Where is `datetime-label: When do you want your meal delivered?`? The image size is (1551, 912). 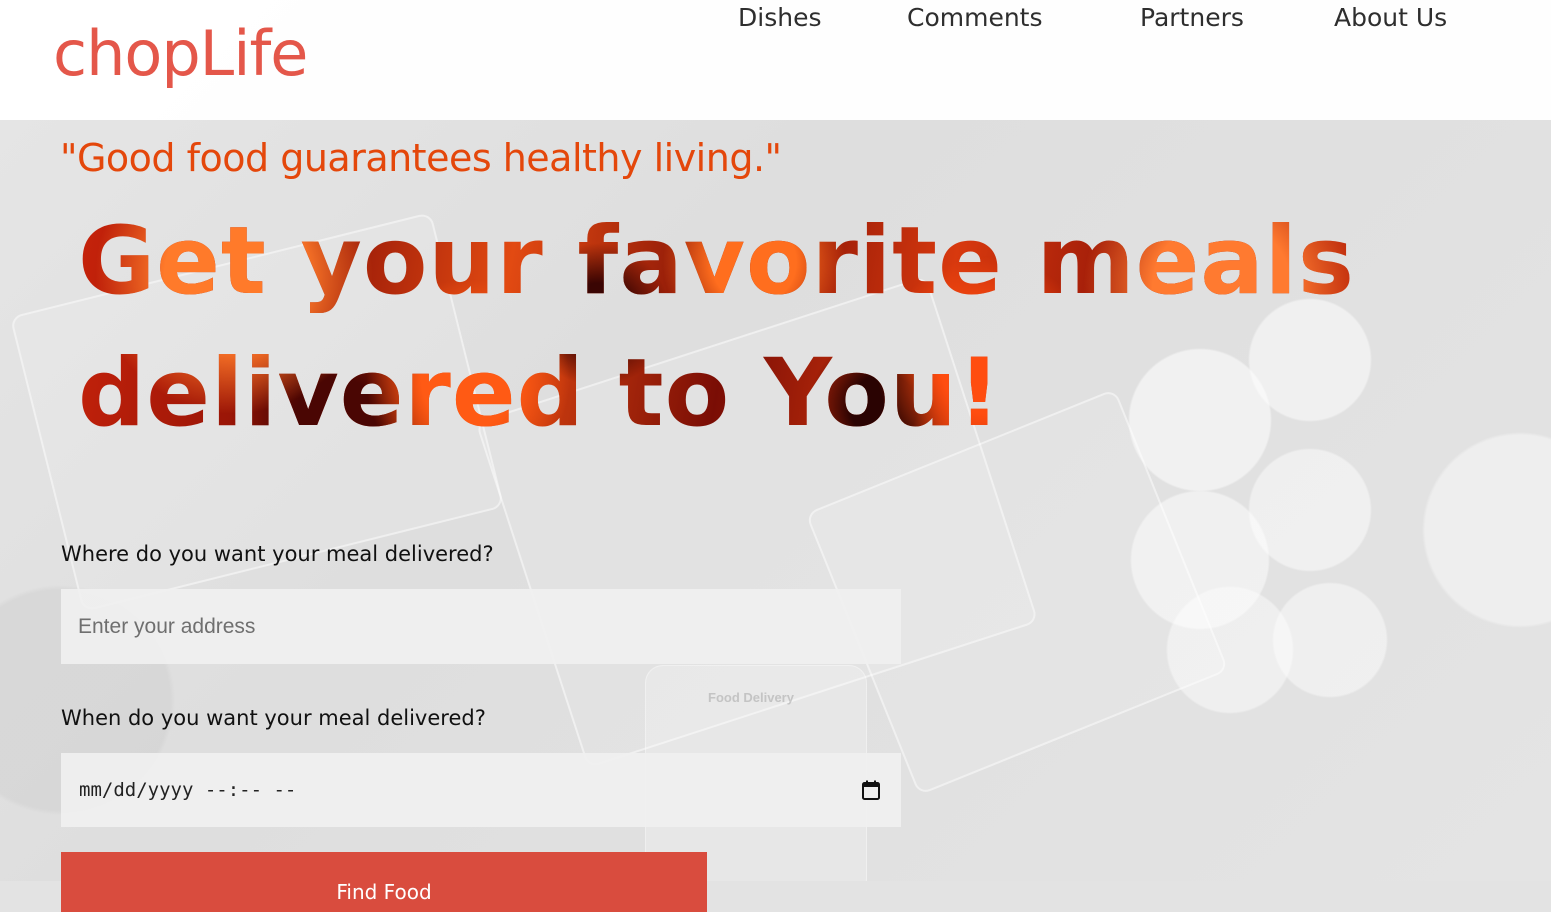 datetime-label: When do you want your meal delivered? is located at coordinates (273, 718).